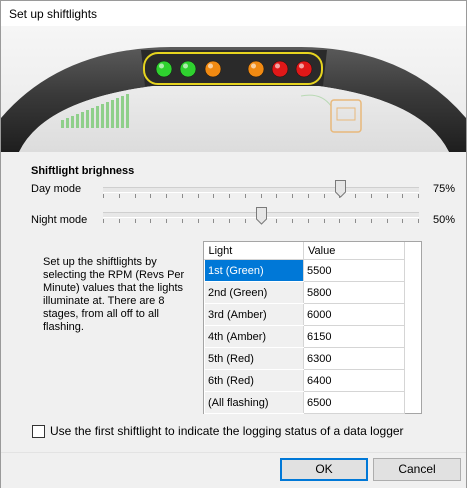 This screenshot has width=467, height=488. Describe the element at coordinates (254, 380) in the screenshot. I see `light-name-cell: 6th (Red)` at that location.